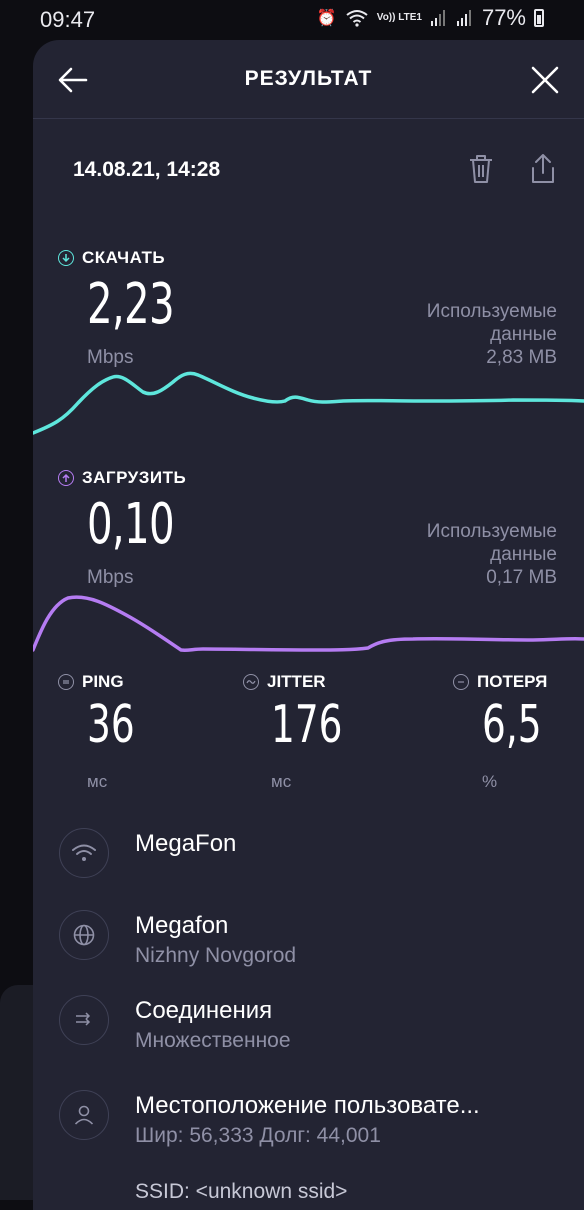 This screenshot has height=1210, width=584. I want to click on battery-percent: 77%, so click(503, 17).